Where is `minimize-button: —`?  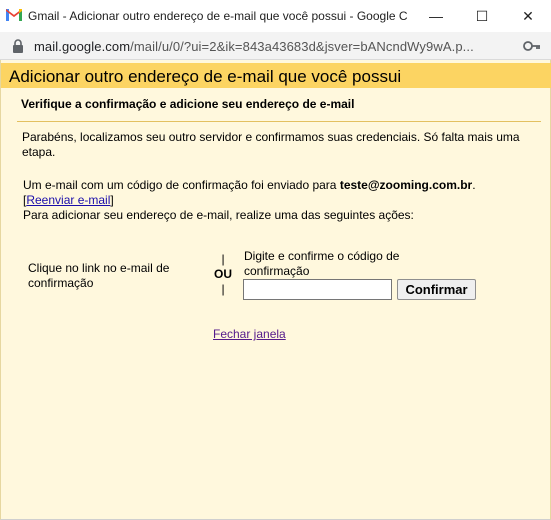
minimize-button: — is located at coordinates (436, 16).